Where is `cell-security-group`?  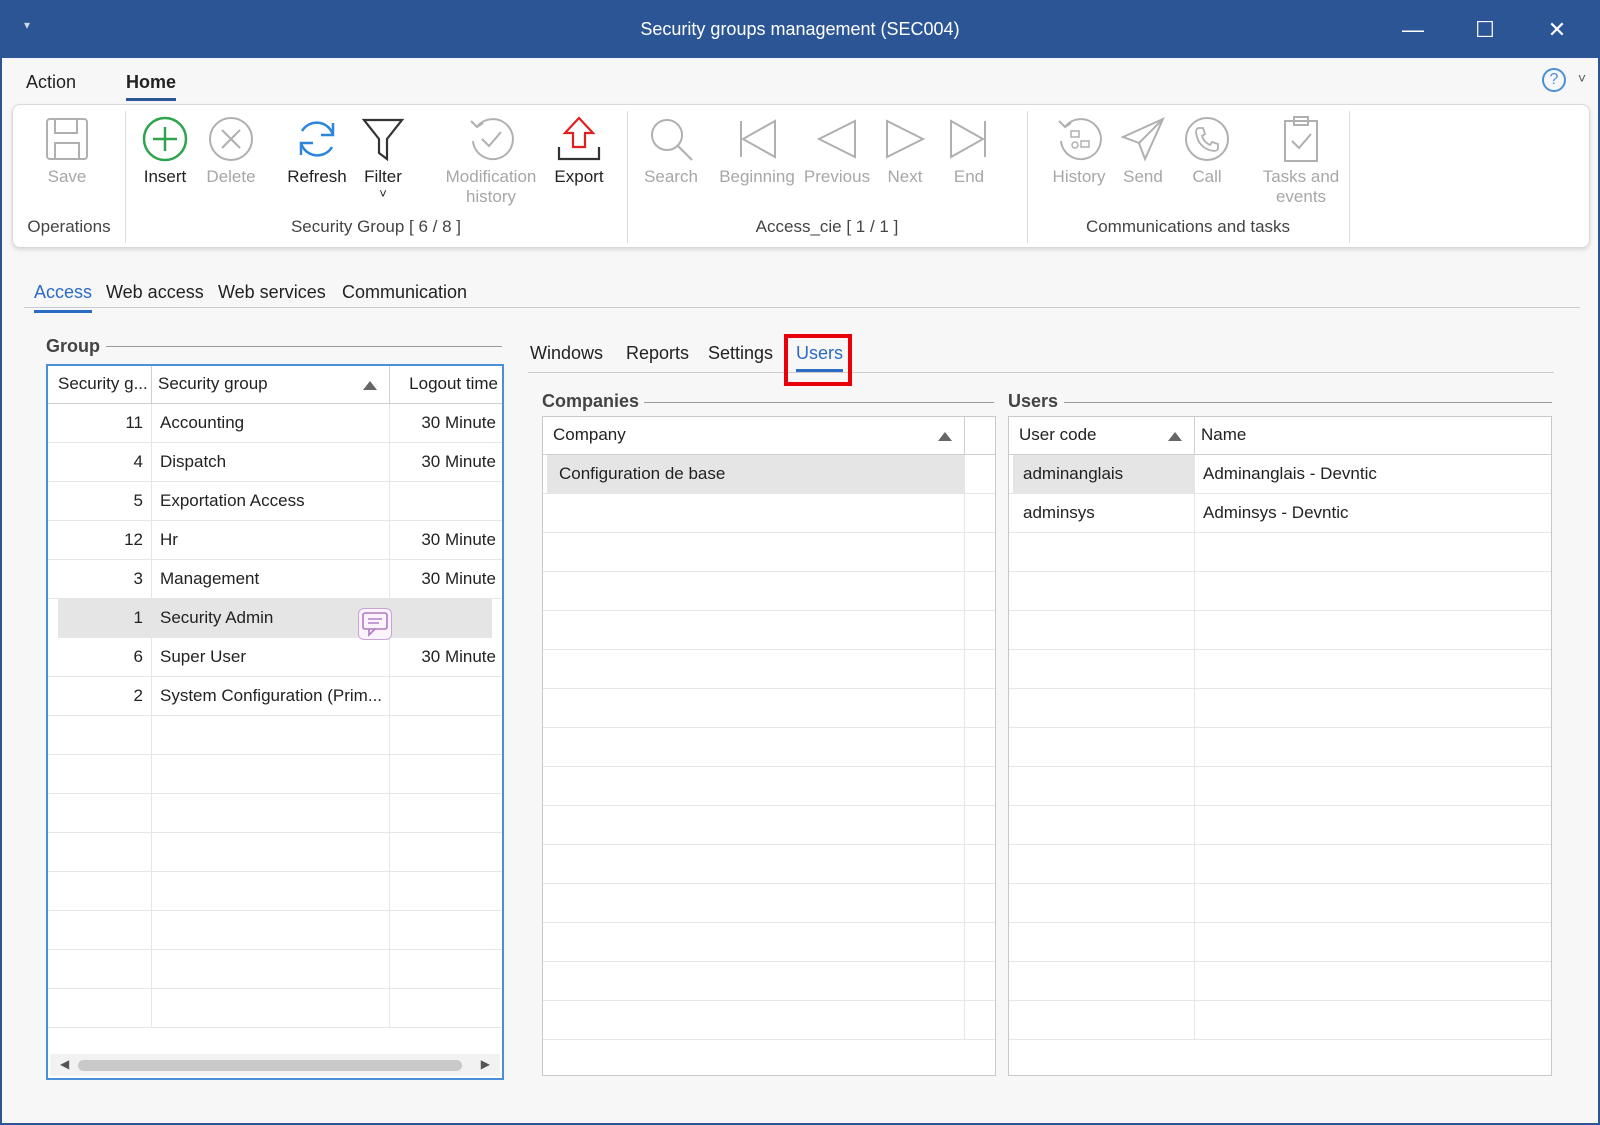 cell-security-group is located at coordinates (271, 1008).